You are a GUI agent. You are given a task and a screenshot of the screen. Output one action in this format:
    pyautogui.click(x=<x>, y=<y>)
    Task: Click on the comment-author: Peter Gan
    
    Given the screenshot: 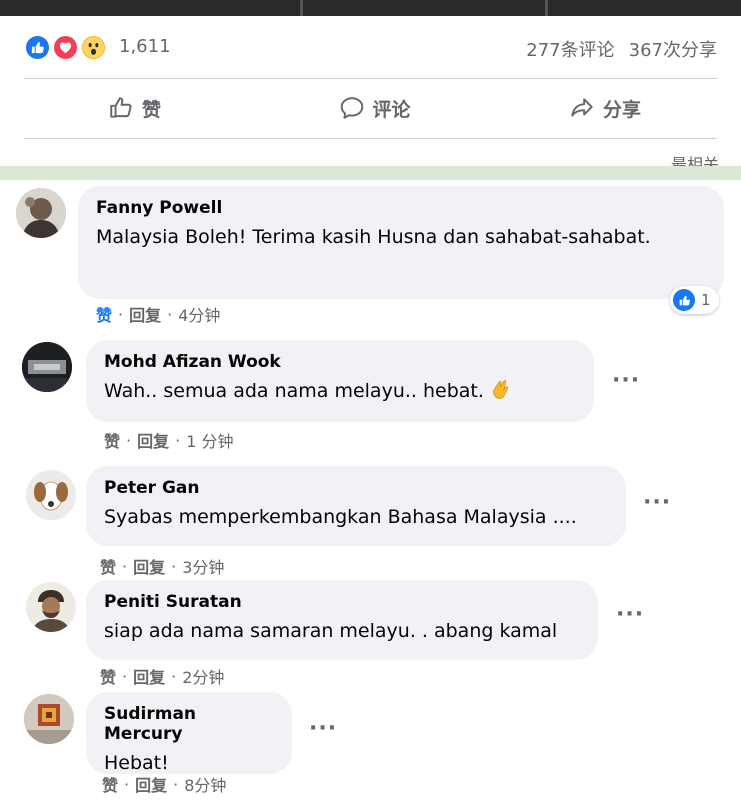 What is the action you would take?
    pyautogui.click(x=356, y=488)
    